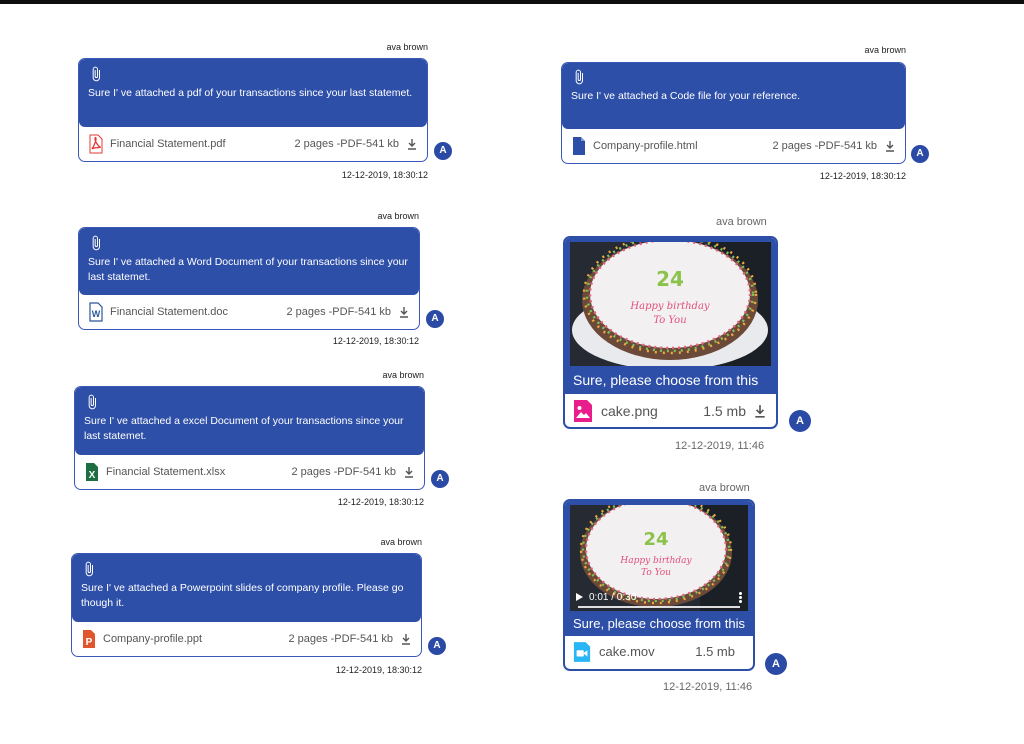 The height and width of the screenshot is (744, 1024). What do you see at coordinates (512, 2) in the screenshot?
I see `top-bar` at bounding box center [512, 2].